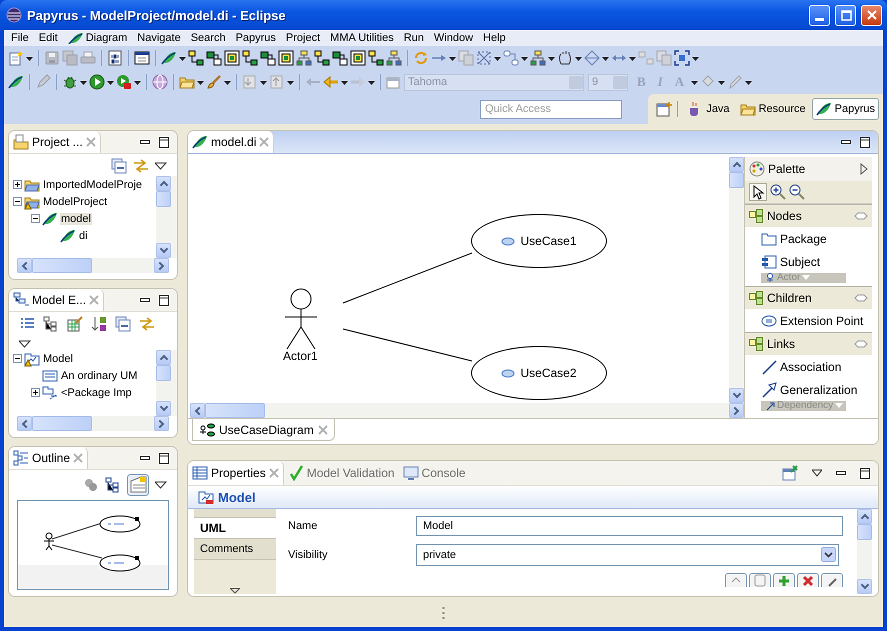 This screenshot has width=887, height=631. What do you see at coordinates (70, 82) in the screenshot?
I see `bug-icon` at bounding box center [70, 82].